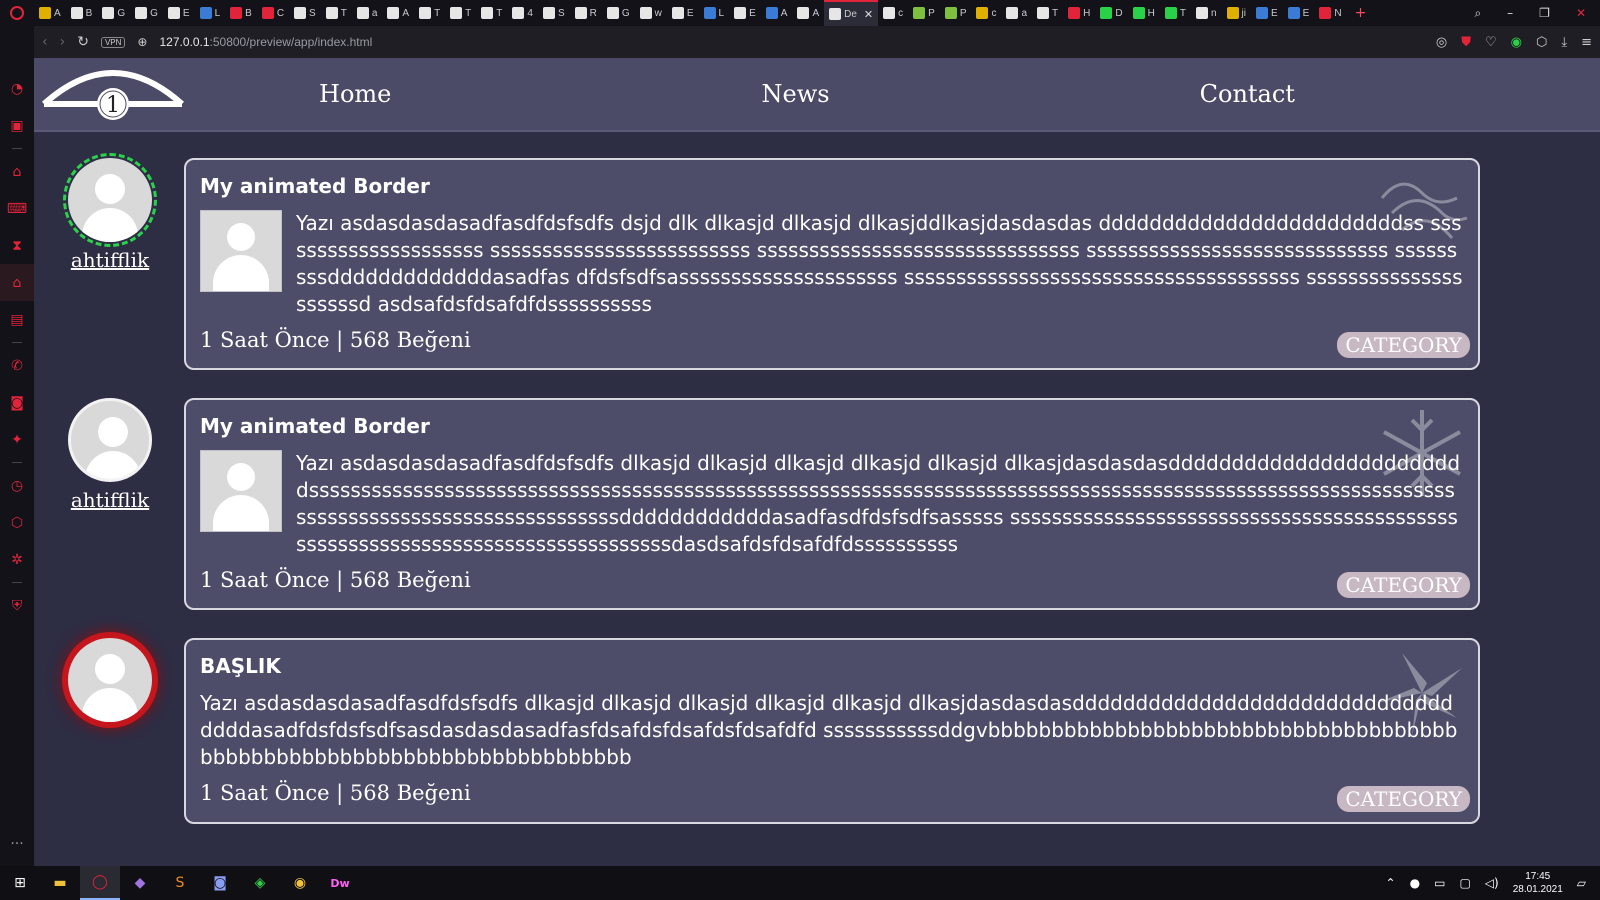 Image resolution: width=1600 pixels, height=900 pixels. What do you see at coordinates (17, 13) in the screenshot?
I see `opera-menu-icon` at bounding box center [17, 13].